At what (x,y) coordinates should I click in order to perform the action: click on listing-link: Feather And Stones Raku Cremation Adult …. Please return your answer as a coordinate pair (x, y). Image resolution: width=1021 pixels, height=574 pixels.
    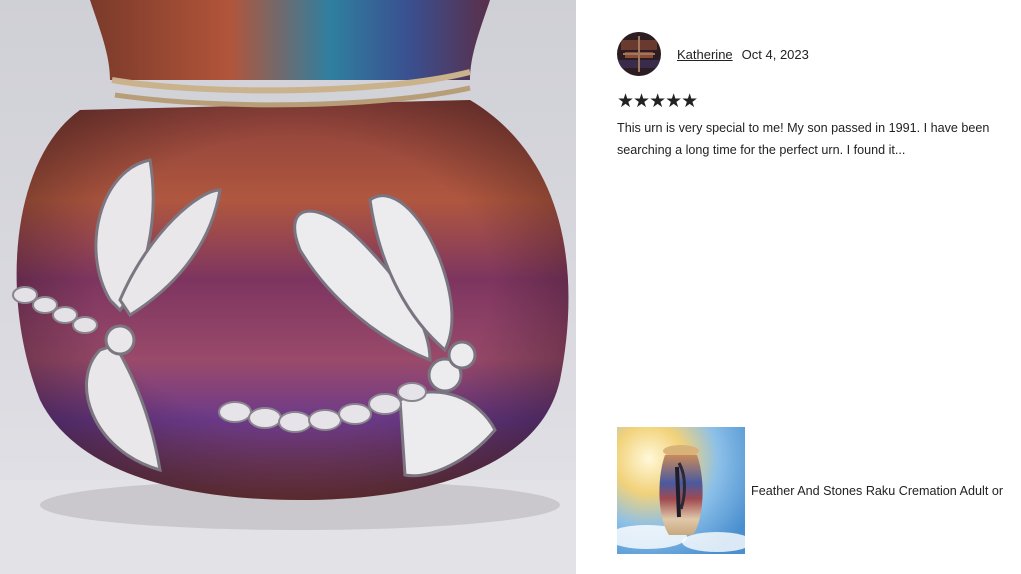
    Looking at the image, I should click on (819, 490).